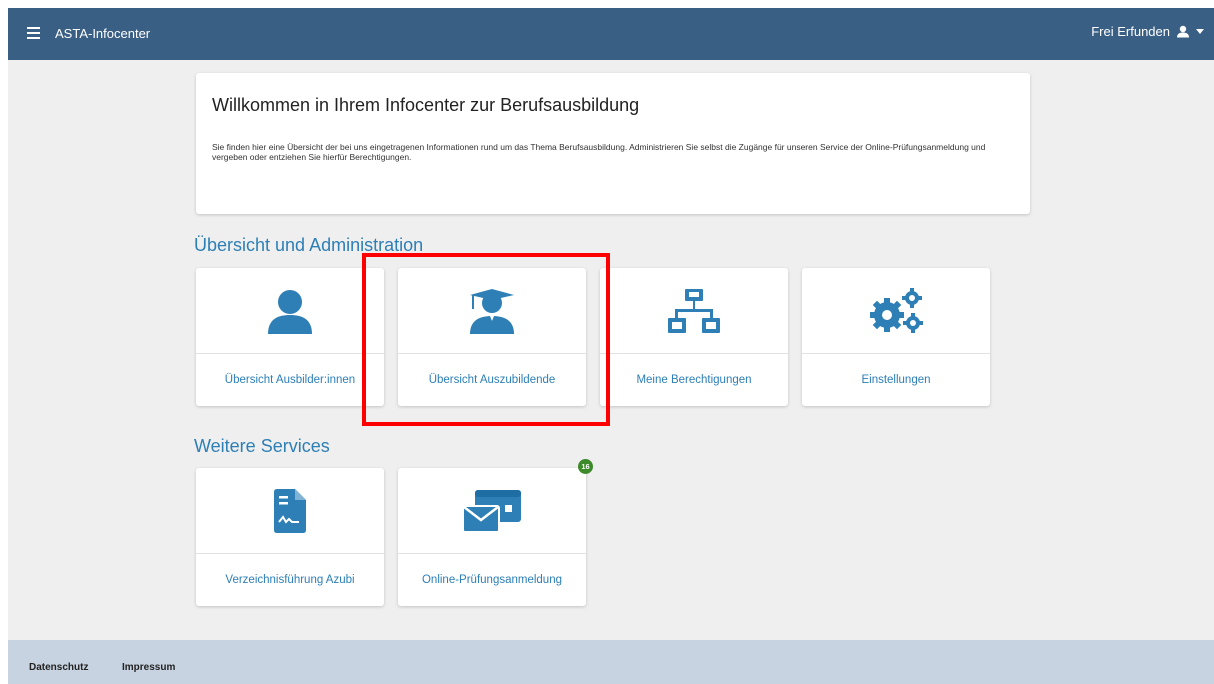 This screenshot has height=684, width=1214. What do you see at coordinates (611, 34) in the screenshot?
I see `top-bar: ASTA-Infocenter Frei Erfunden` at bounding box center [611, 34].